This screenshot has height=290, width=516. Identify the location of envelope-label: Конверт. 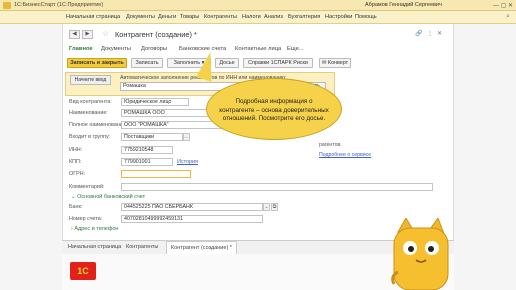
(338, 63).